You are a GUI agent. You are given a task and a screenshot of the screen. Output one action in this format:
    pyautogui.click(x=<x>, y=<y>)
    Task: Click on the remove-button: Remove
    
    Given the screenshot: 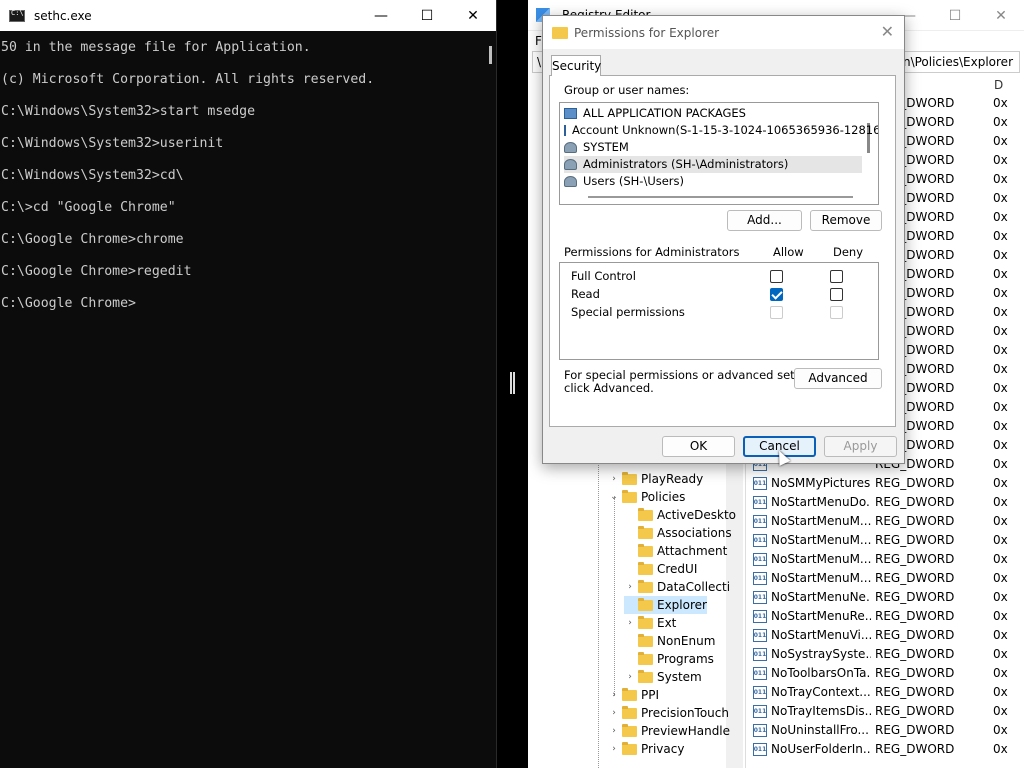 What is the action you would take?
    pyautogui.click(x=846, y=220)
    